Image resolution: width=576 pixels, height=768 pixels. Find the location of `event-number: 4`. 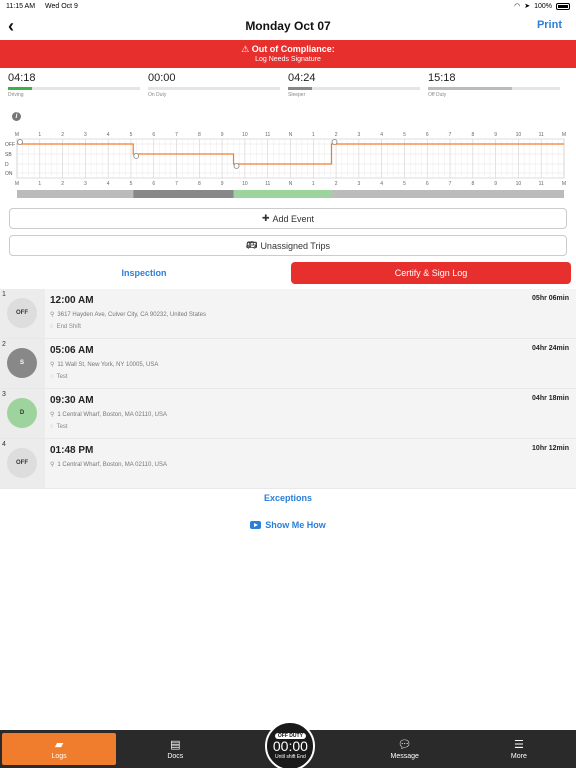

event-number: 4 is located at coordinates (4, 444).